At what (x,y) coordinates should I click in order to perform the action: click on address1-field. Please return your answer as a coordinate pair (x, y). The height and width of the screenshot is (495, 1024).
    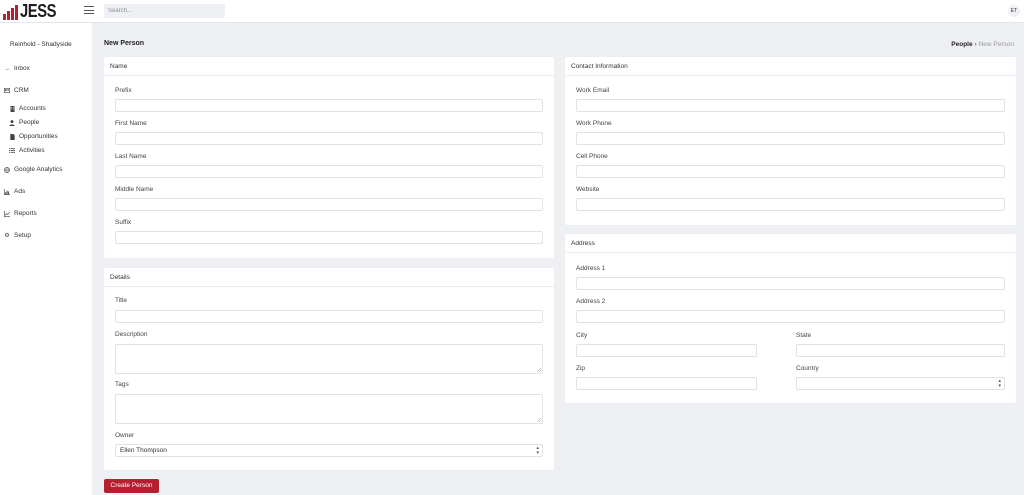
    Looking at the image, I should click on (790, 283).